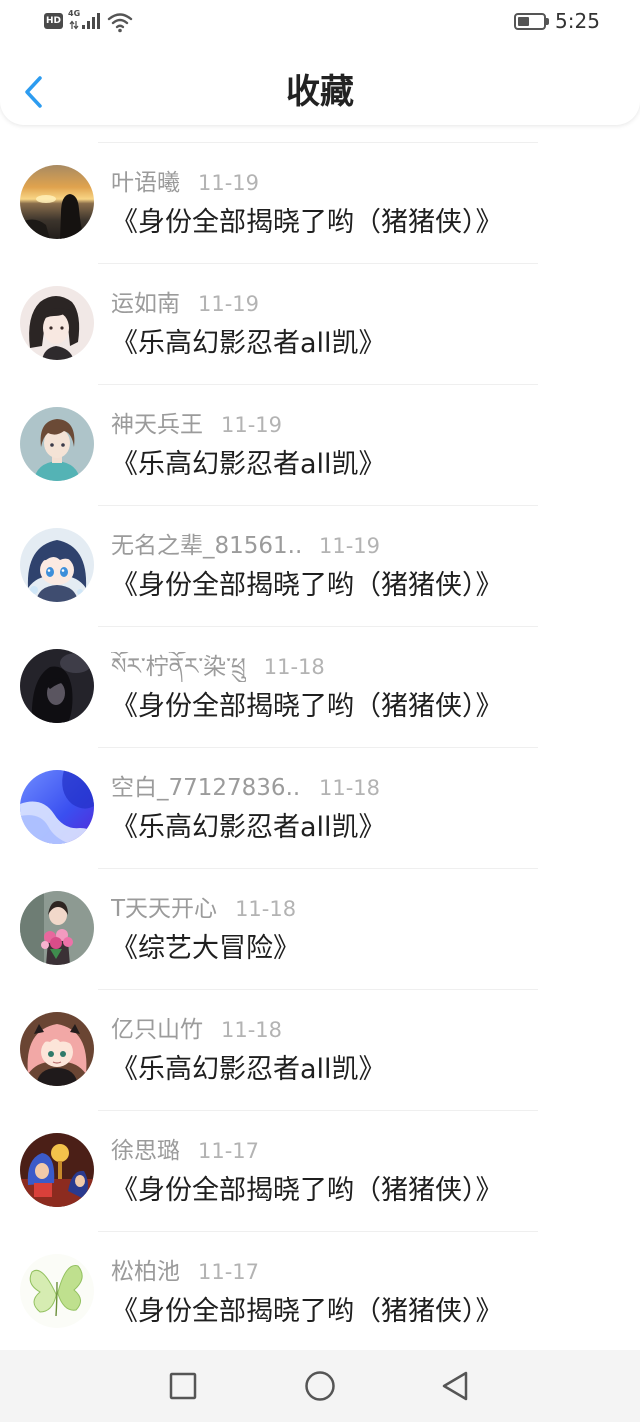  I want to click on triangle-back-icon, so click(455, 1386).